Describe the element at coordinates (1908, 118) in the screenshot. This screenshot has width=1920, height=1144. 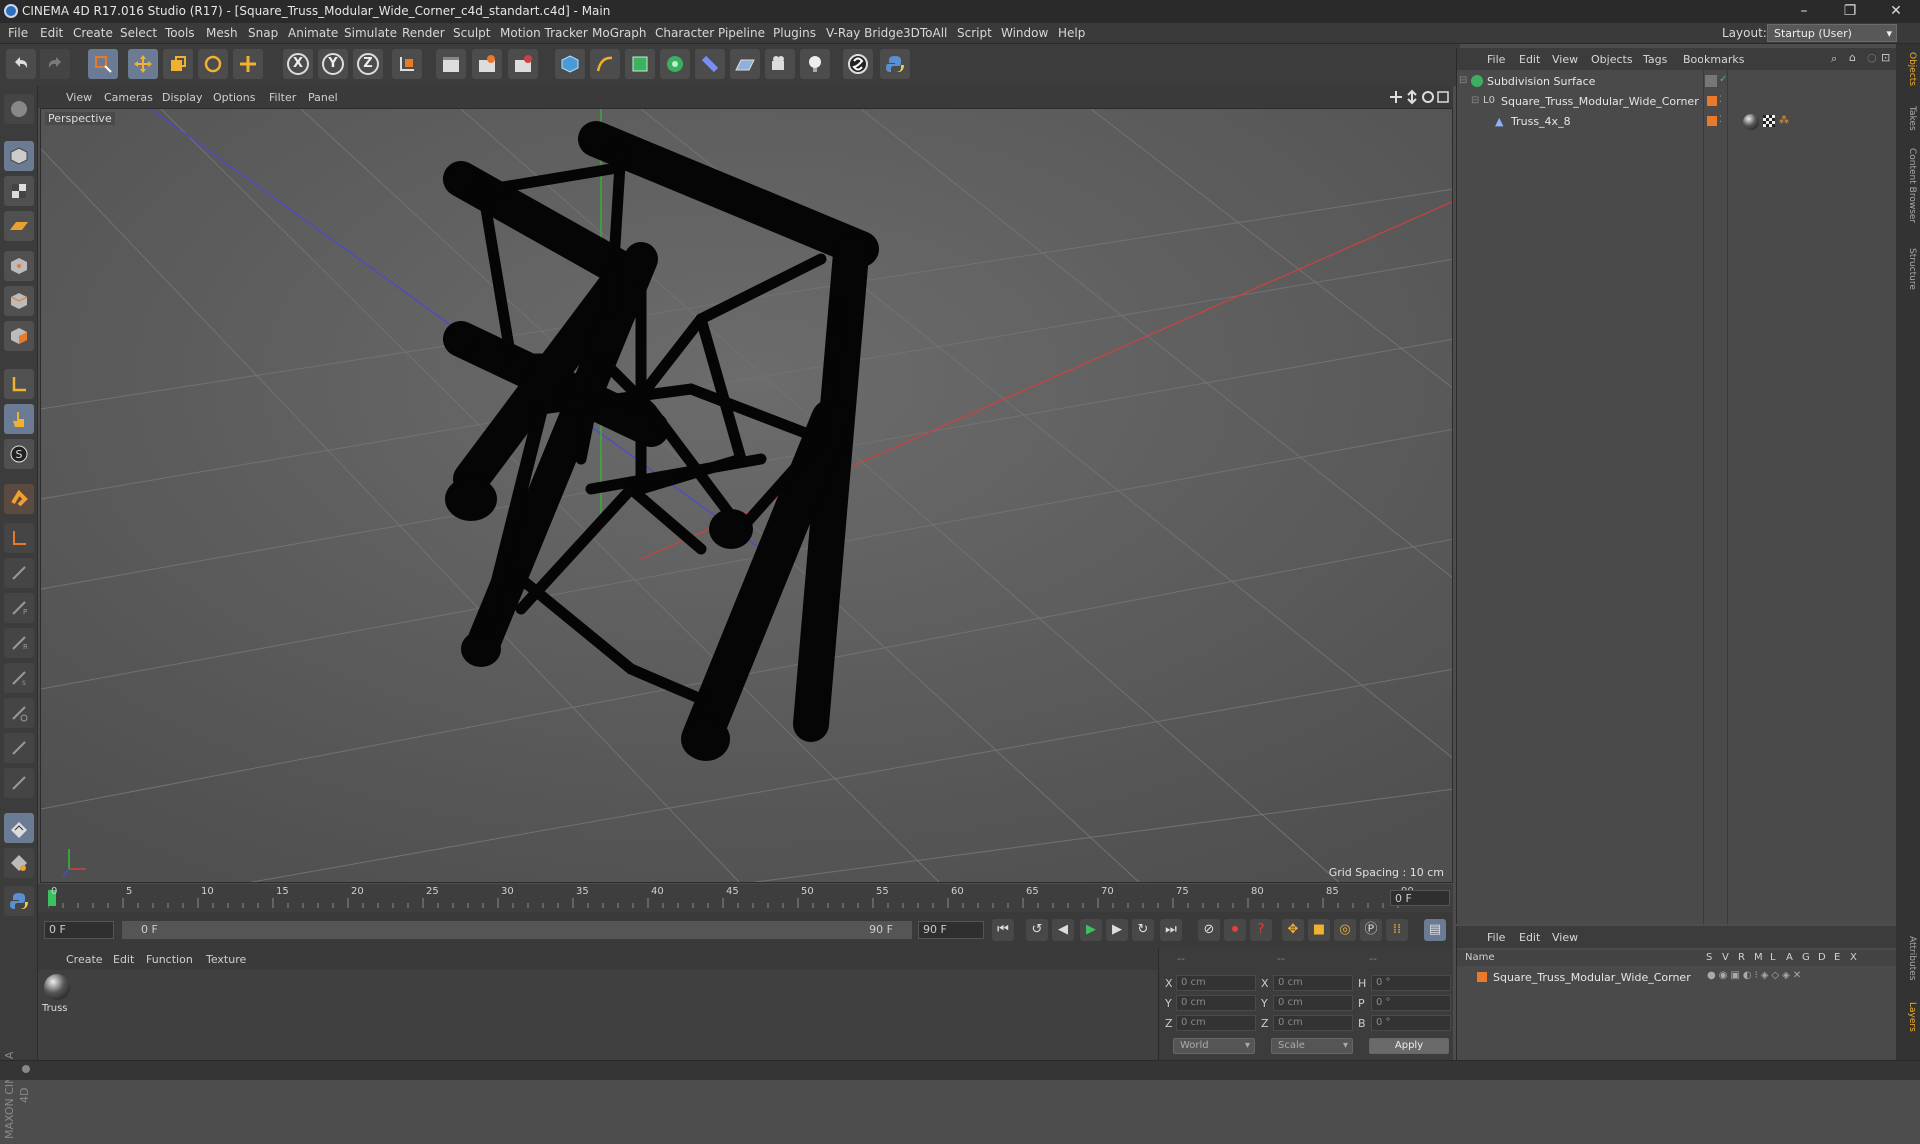
I see `tab-takes: Takes` at that location.